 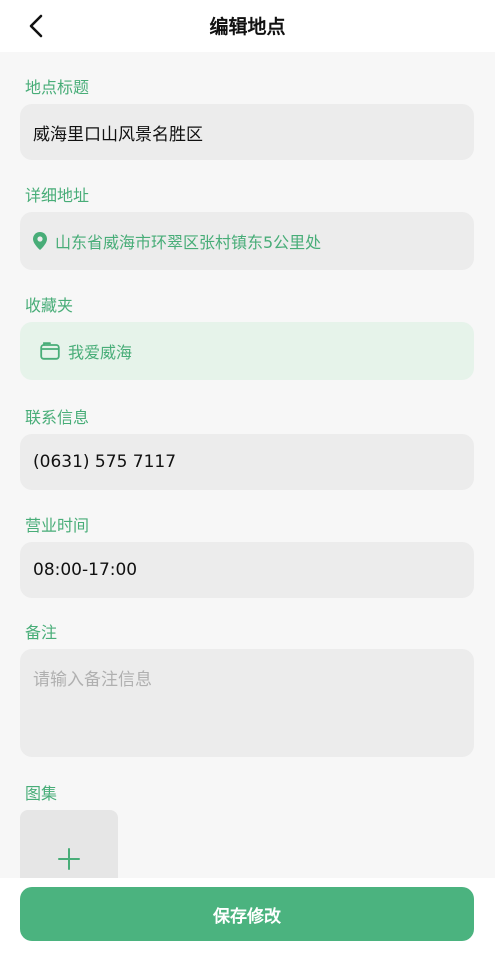 I want to click on notes-textarea: 请输入备注信息, so click(x=247, y=703).